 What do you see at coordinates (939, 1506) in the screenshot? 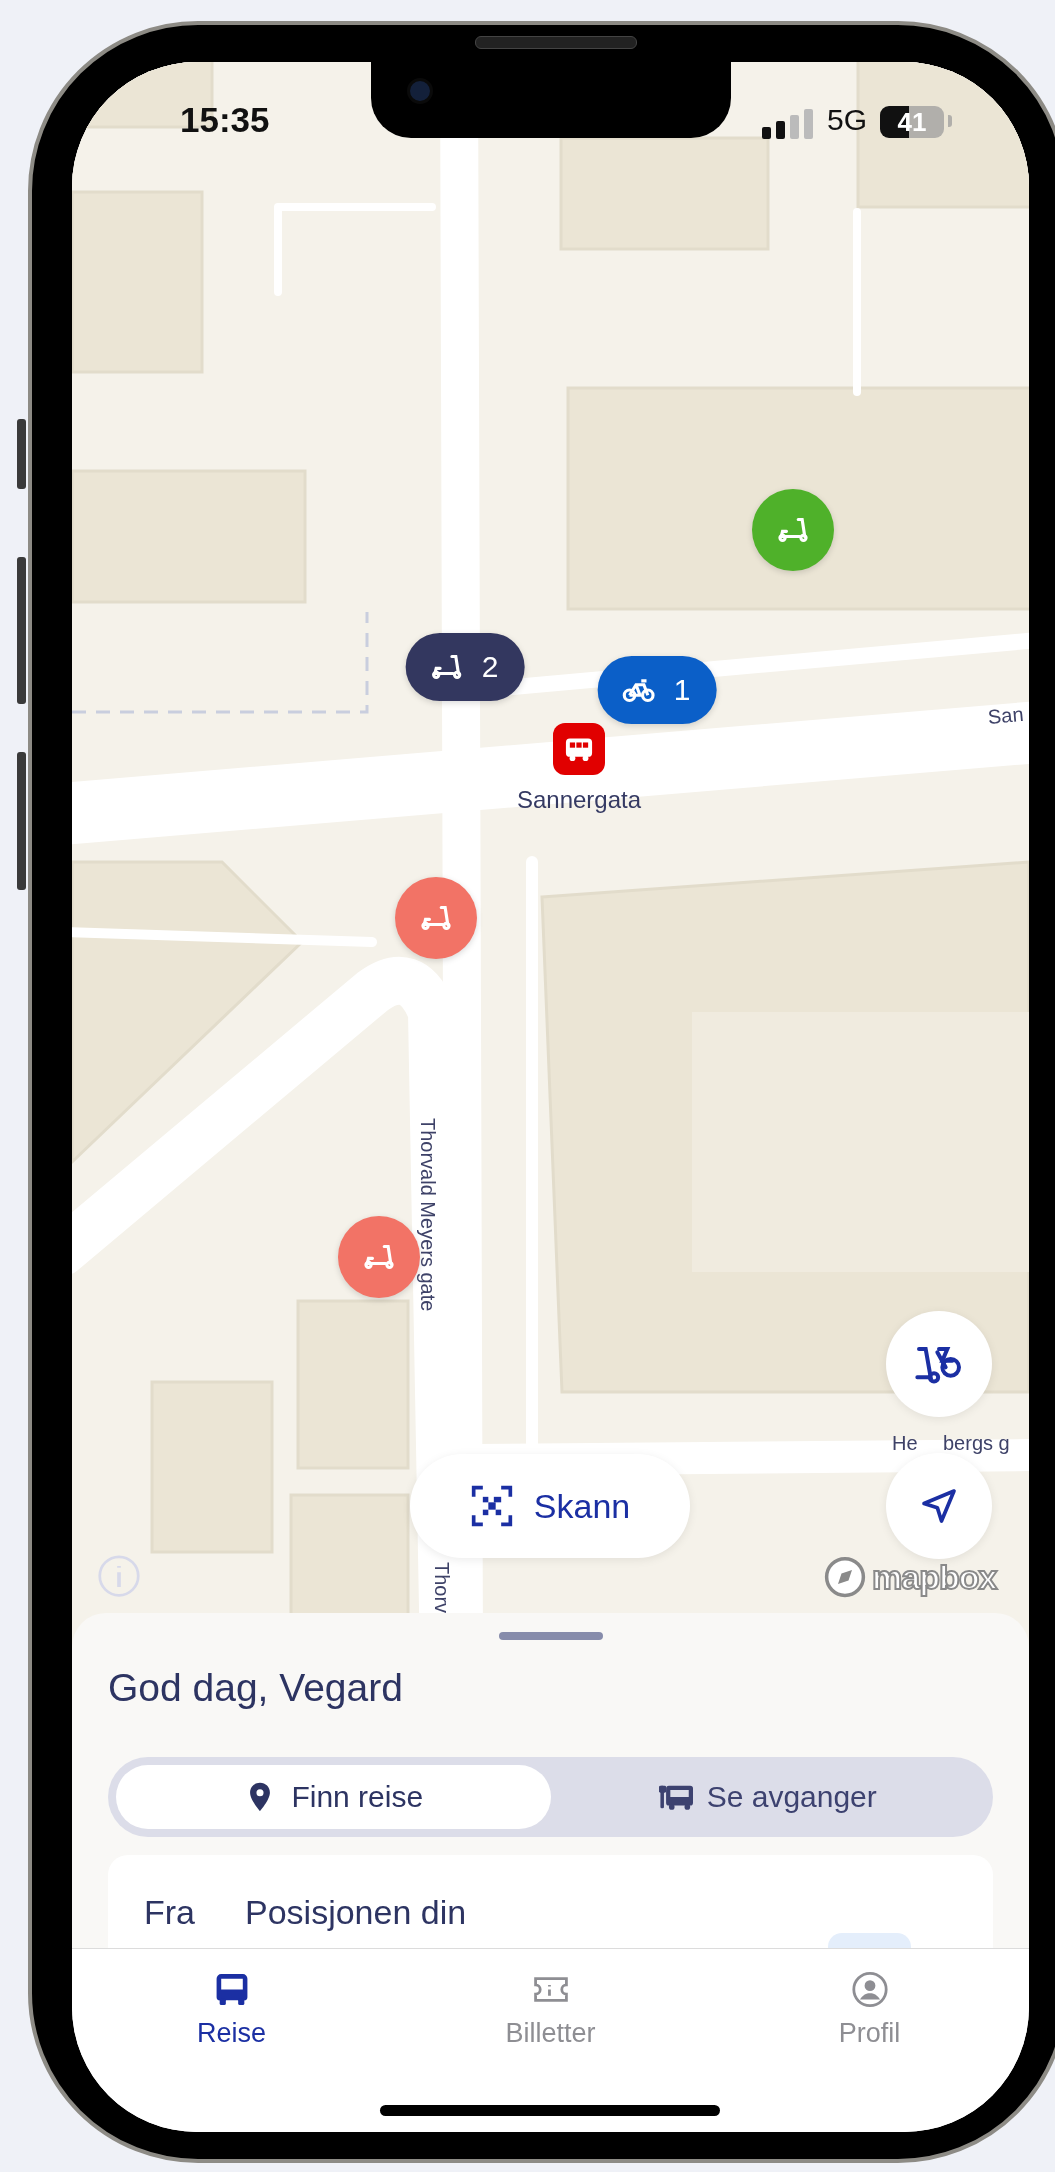
I see `navigation-arrow-icon` at bounding box center [939, 1506].